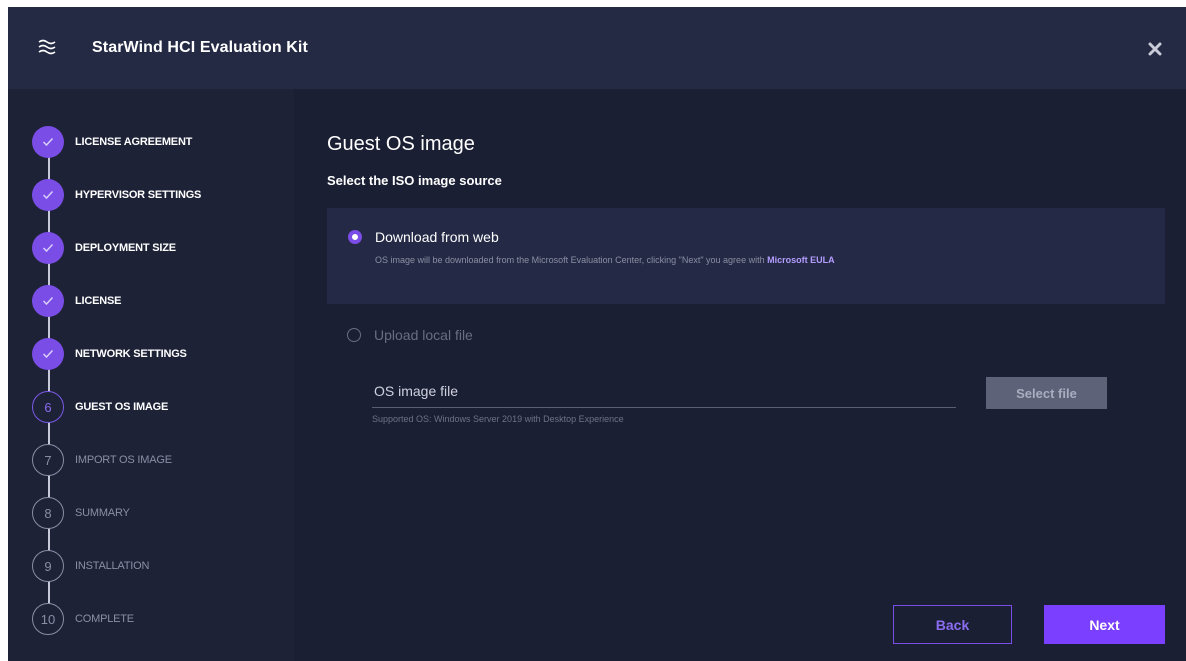 Image resolution: width=1186 pixels, height=661 pixels. What do you see at coordinates (162, 567) in the screenshot?
I see `step-installation: 9 INSTALLATION` at bounding box center [162, 567].